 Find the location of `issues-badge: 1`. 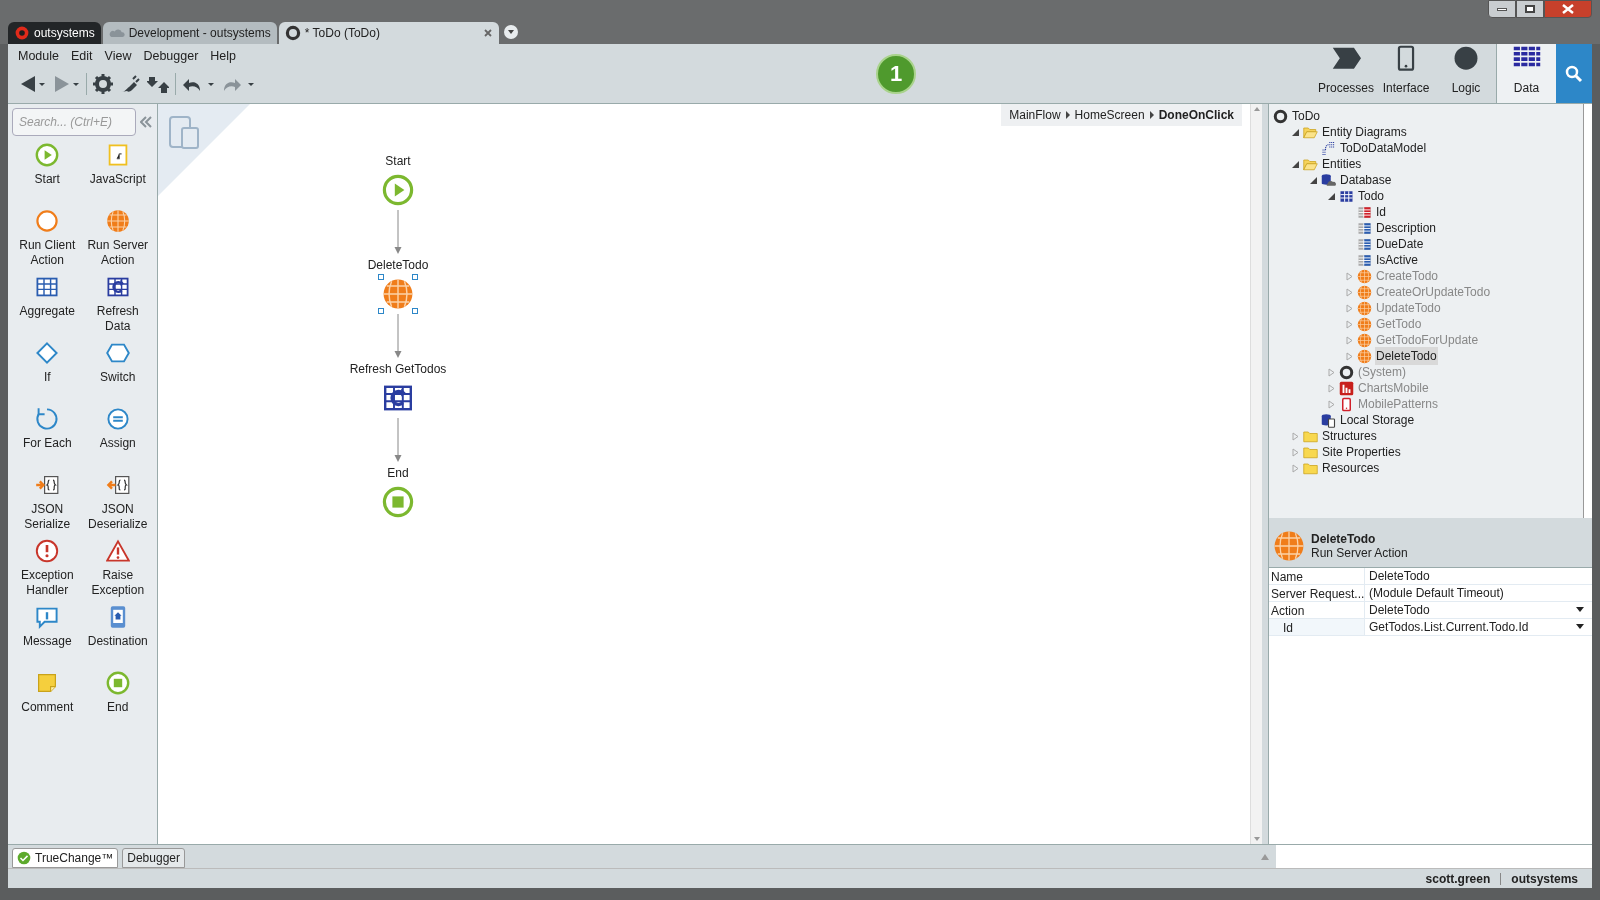

issues-badge: 1 is located at coordinates (896, 73).